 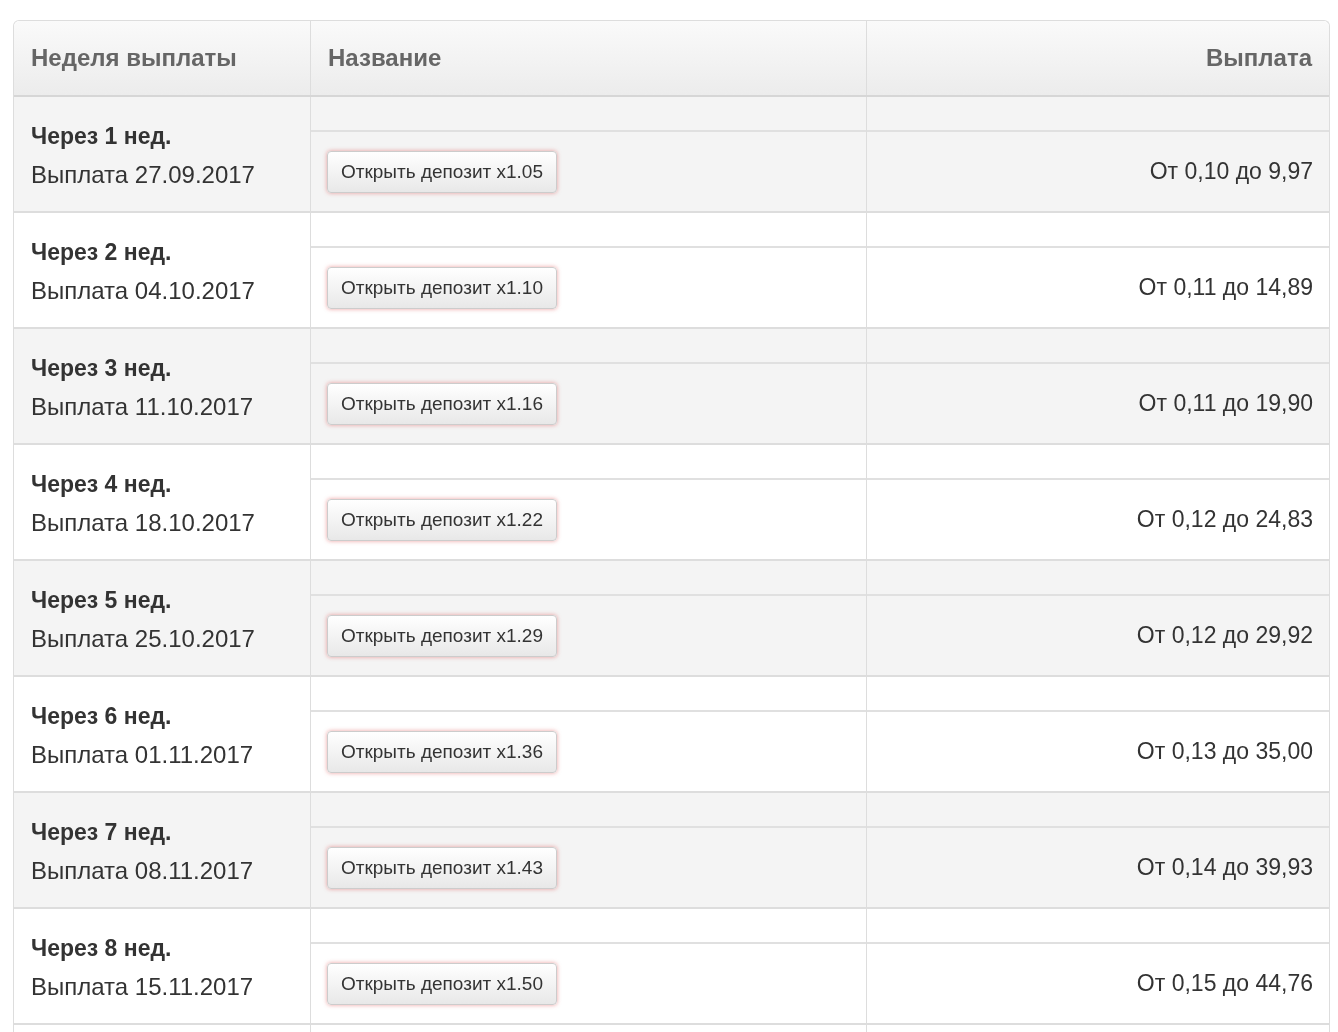 What do you see at coordinates (143, 523) in the screenshot?
I see `payout-date: Выплата 18.10.2017` at bounding box center [143, 523].